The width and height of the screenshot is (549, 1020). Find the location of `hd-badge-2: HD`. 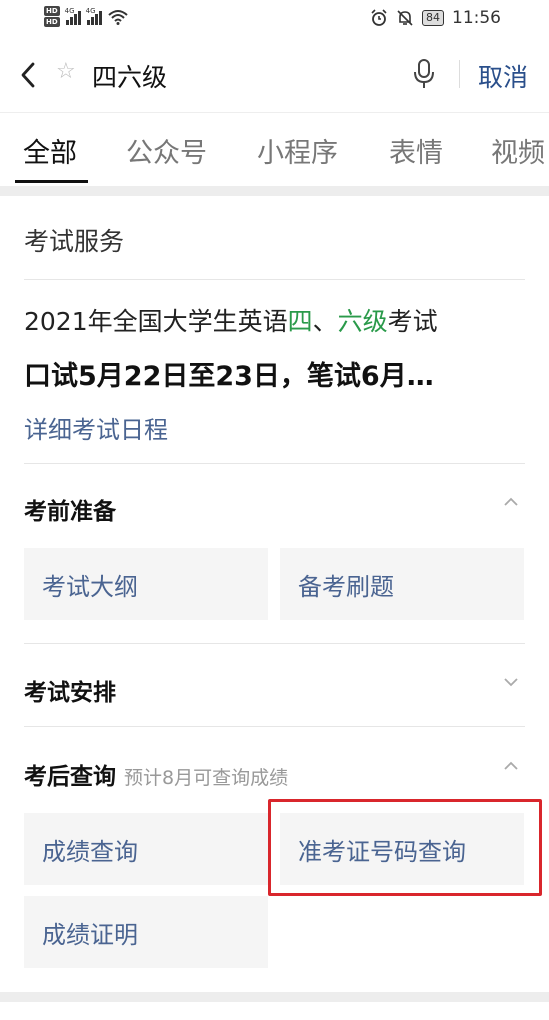

hd-badge-2: HD is located at coordinates (52, 22).